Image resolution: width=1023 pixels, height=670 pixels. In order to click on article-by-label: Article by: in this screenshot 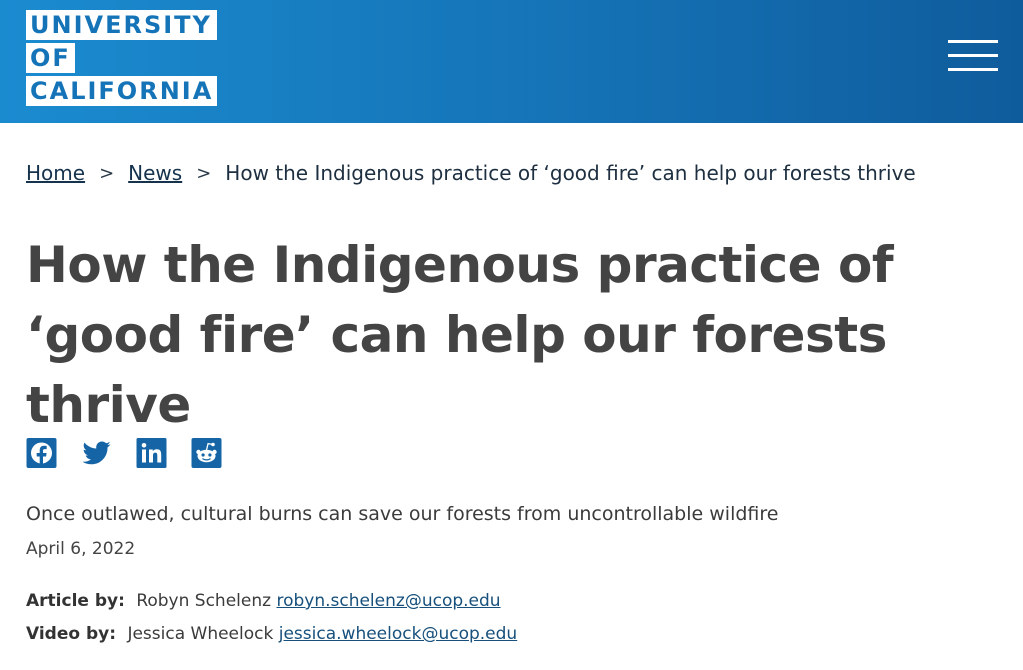, I will do `click(75, 601)`.